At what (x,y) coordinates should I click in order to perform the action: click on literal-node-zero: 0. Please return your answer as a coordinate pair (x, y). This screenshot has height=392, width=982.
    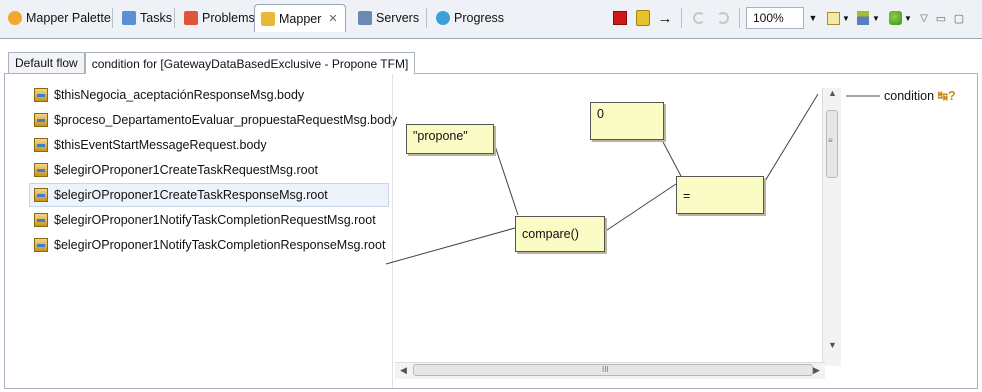
    Looking at the image, I should click on (627, 121).